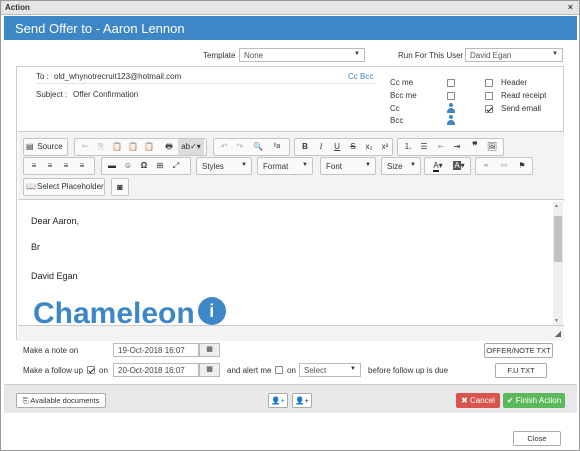 The height and width of the screenshot is (451, 580). Describe the element at coordinates (489, 83) in the screenshot. I see `header-checkbox` at that location.